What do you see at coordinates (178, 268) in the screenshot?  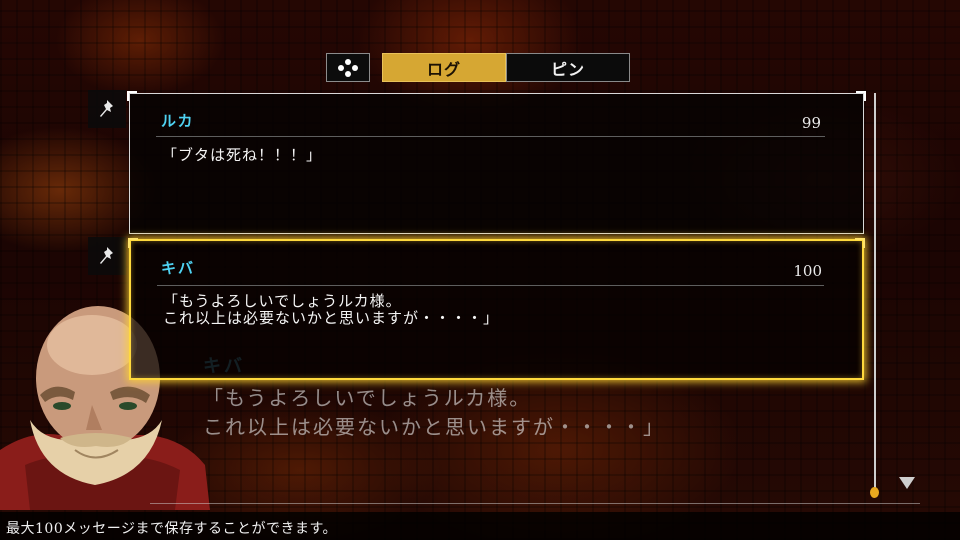 I see `log-speaker-name: キバ` at bounding box center [178, 268].